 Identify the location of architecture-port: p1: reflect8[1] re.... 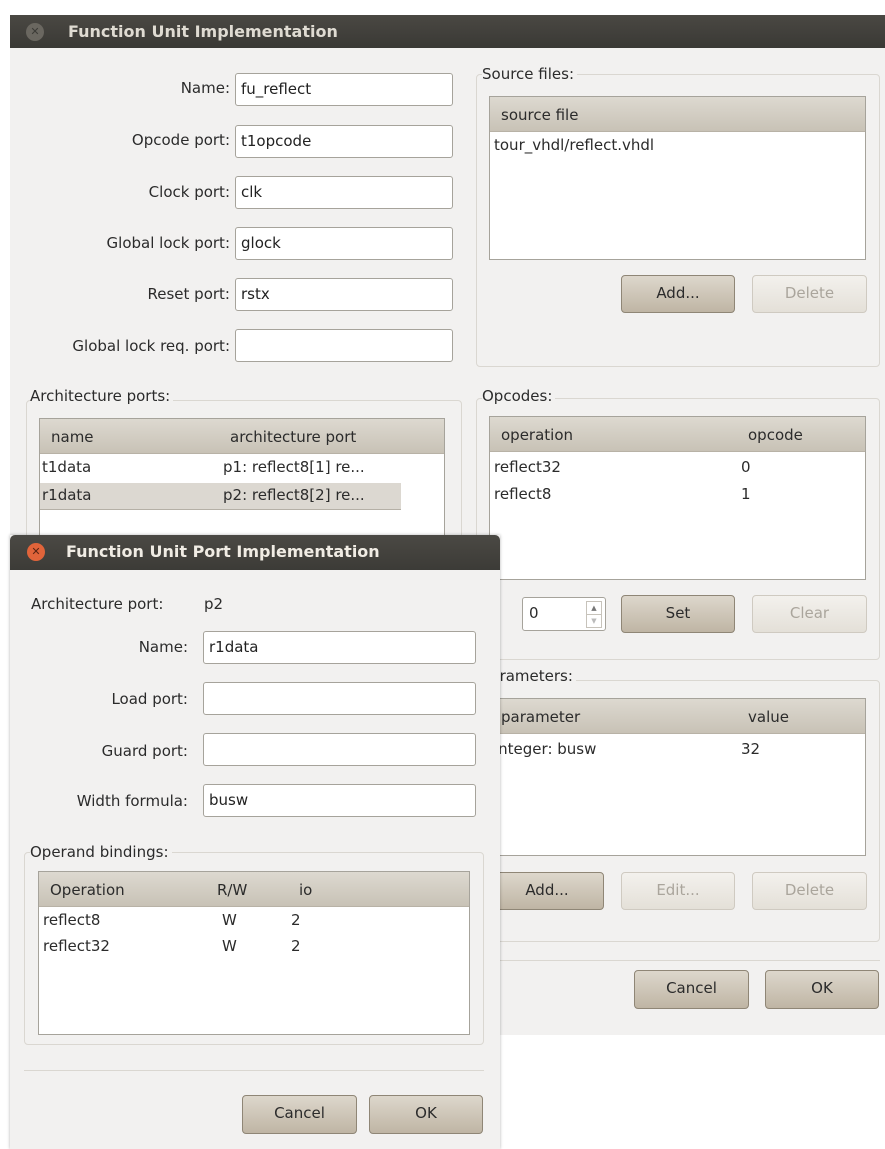
(294, 467).